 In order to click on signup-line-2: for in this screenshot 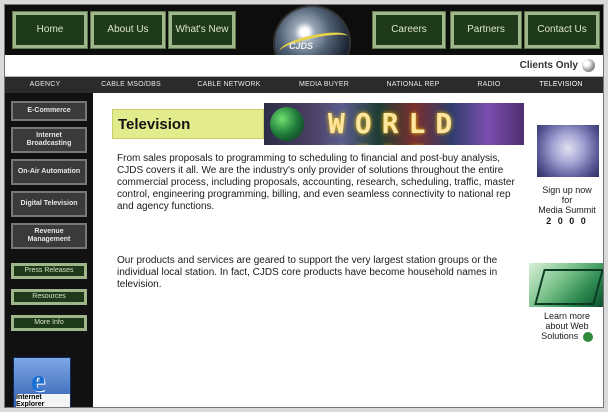, I will do `click(567, 200)`.